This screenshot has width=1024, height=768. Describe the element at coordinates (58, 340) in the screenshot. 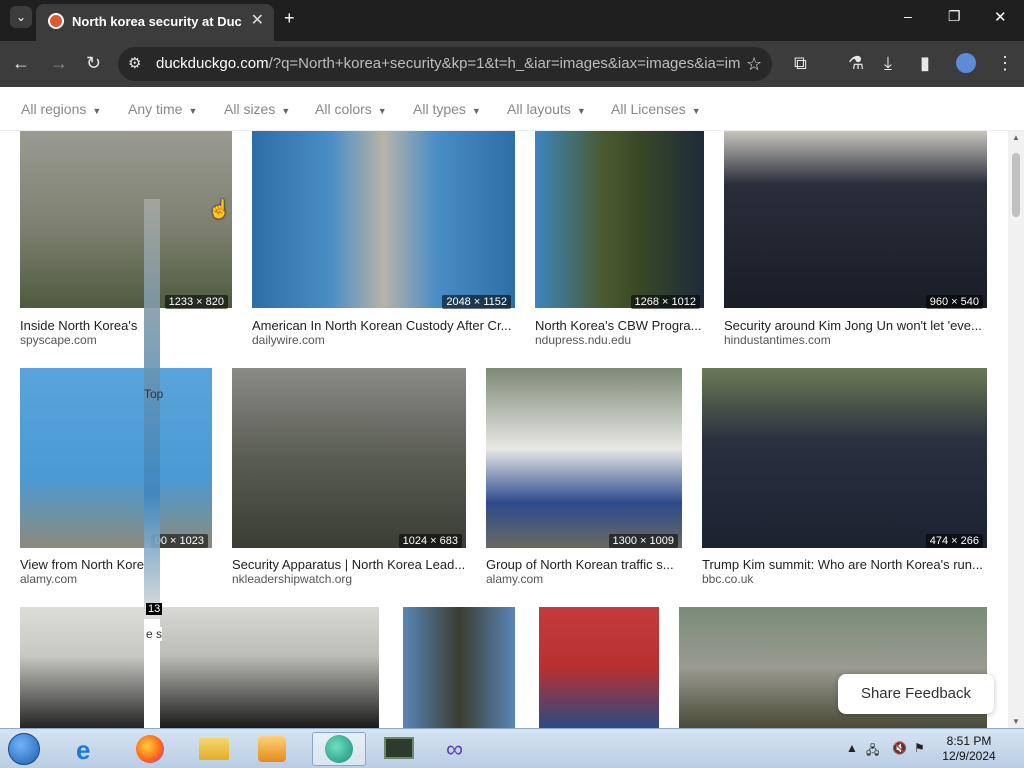

I see `result-source: spyscape.com` at that location.